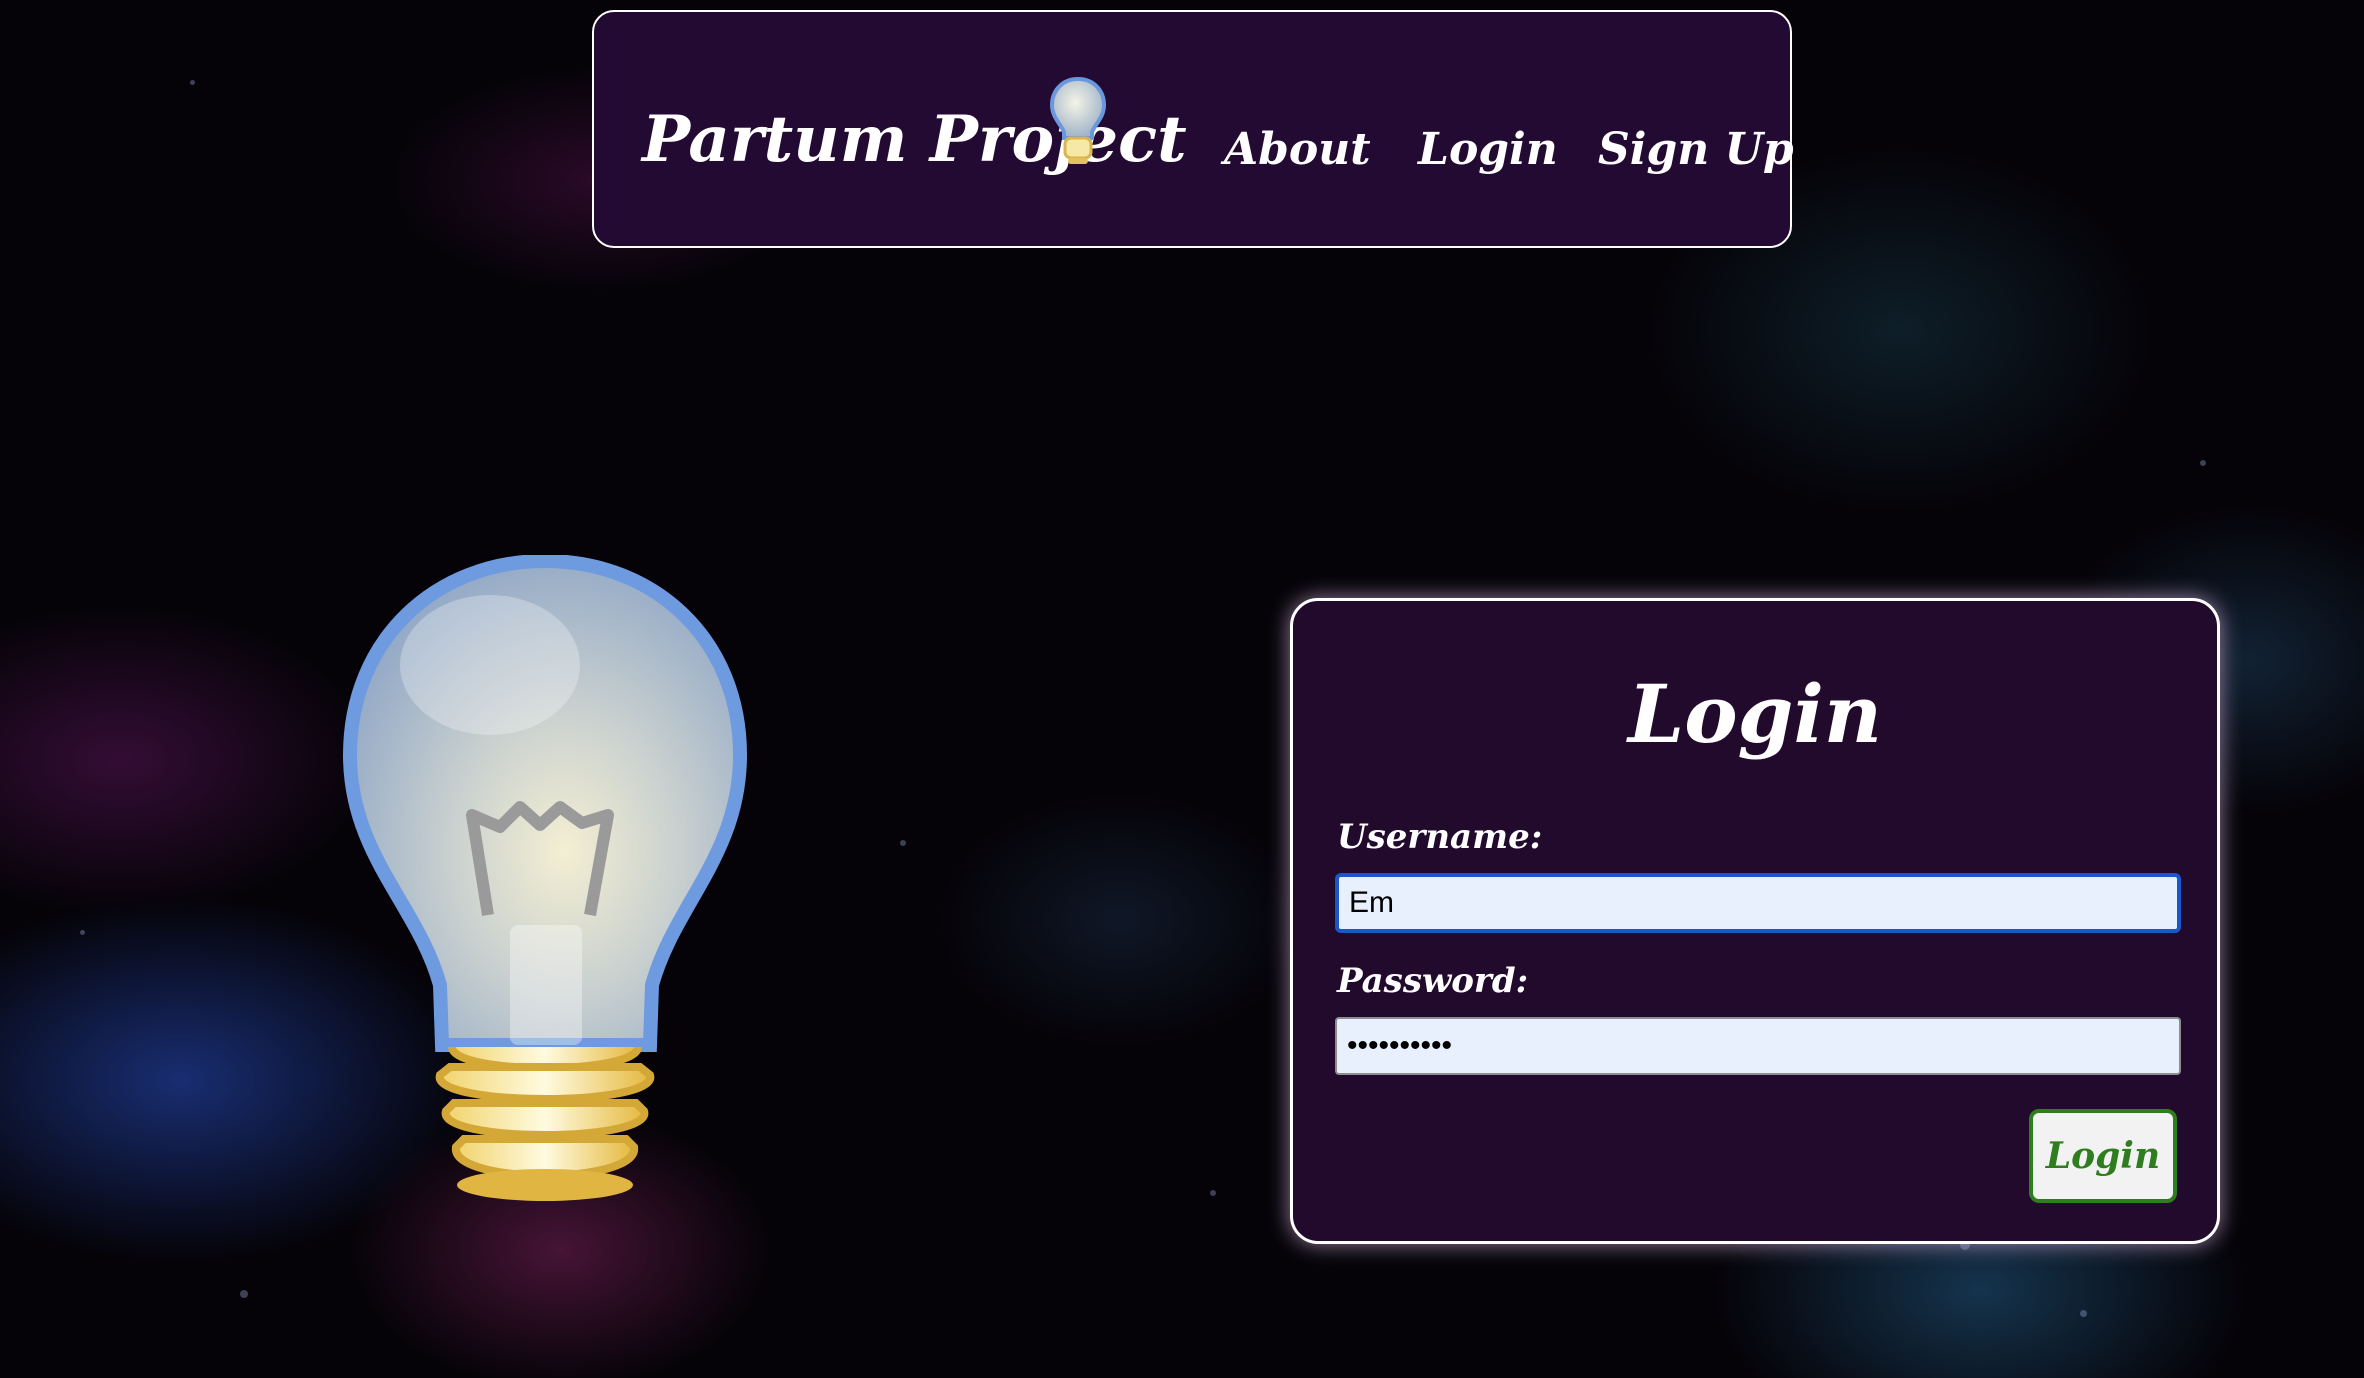 This screenshot has width=2364, height=1378. I want to click on nav-login: Login, so click(1488, 149).